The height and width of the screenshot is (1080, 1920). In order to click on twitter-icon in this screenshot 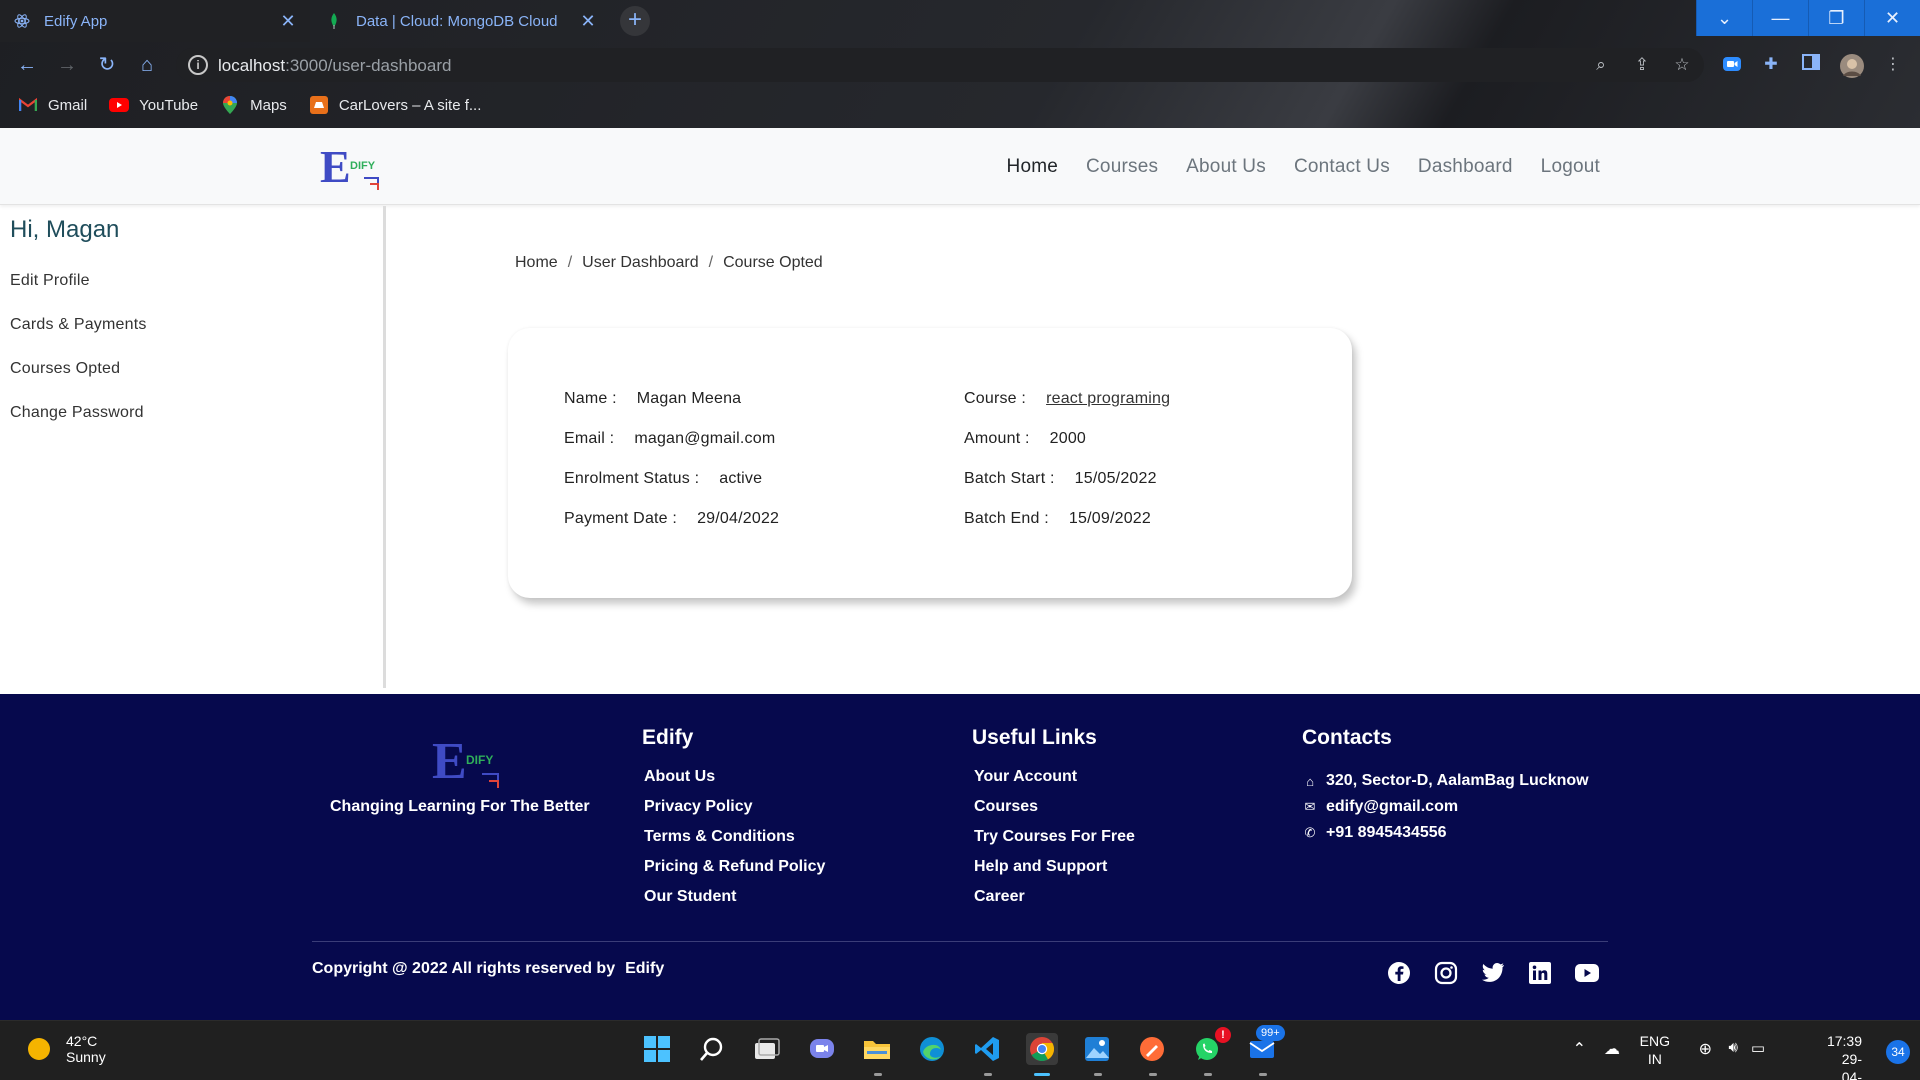, I will do `click(1493, 973)`.